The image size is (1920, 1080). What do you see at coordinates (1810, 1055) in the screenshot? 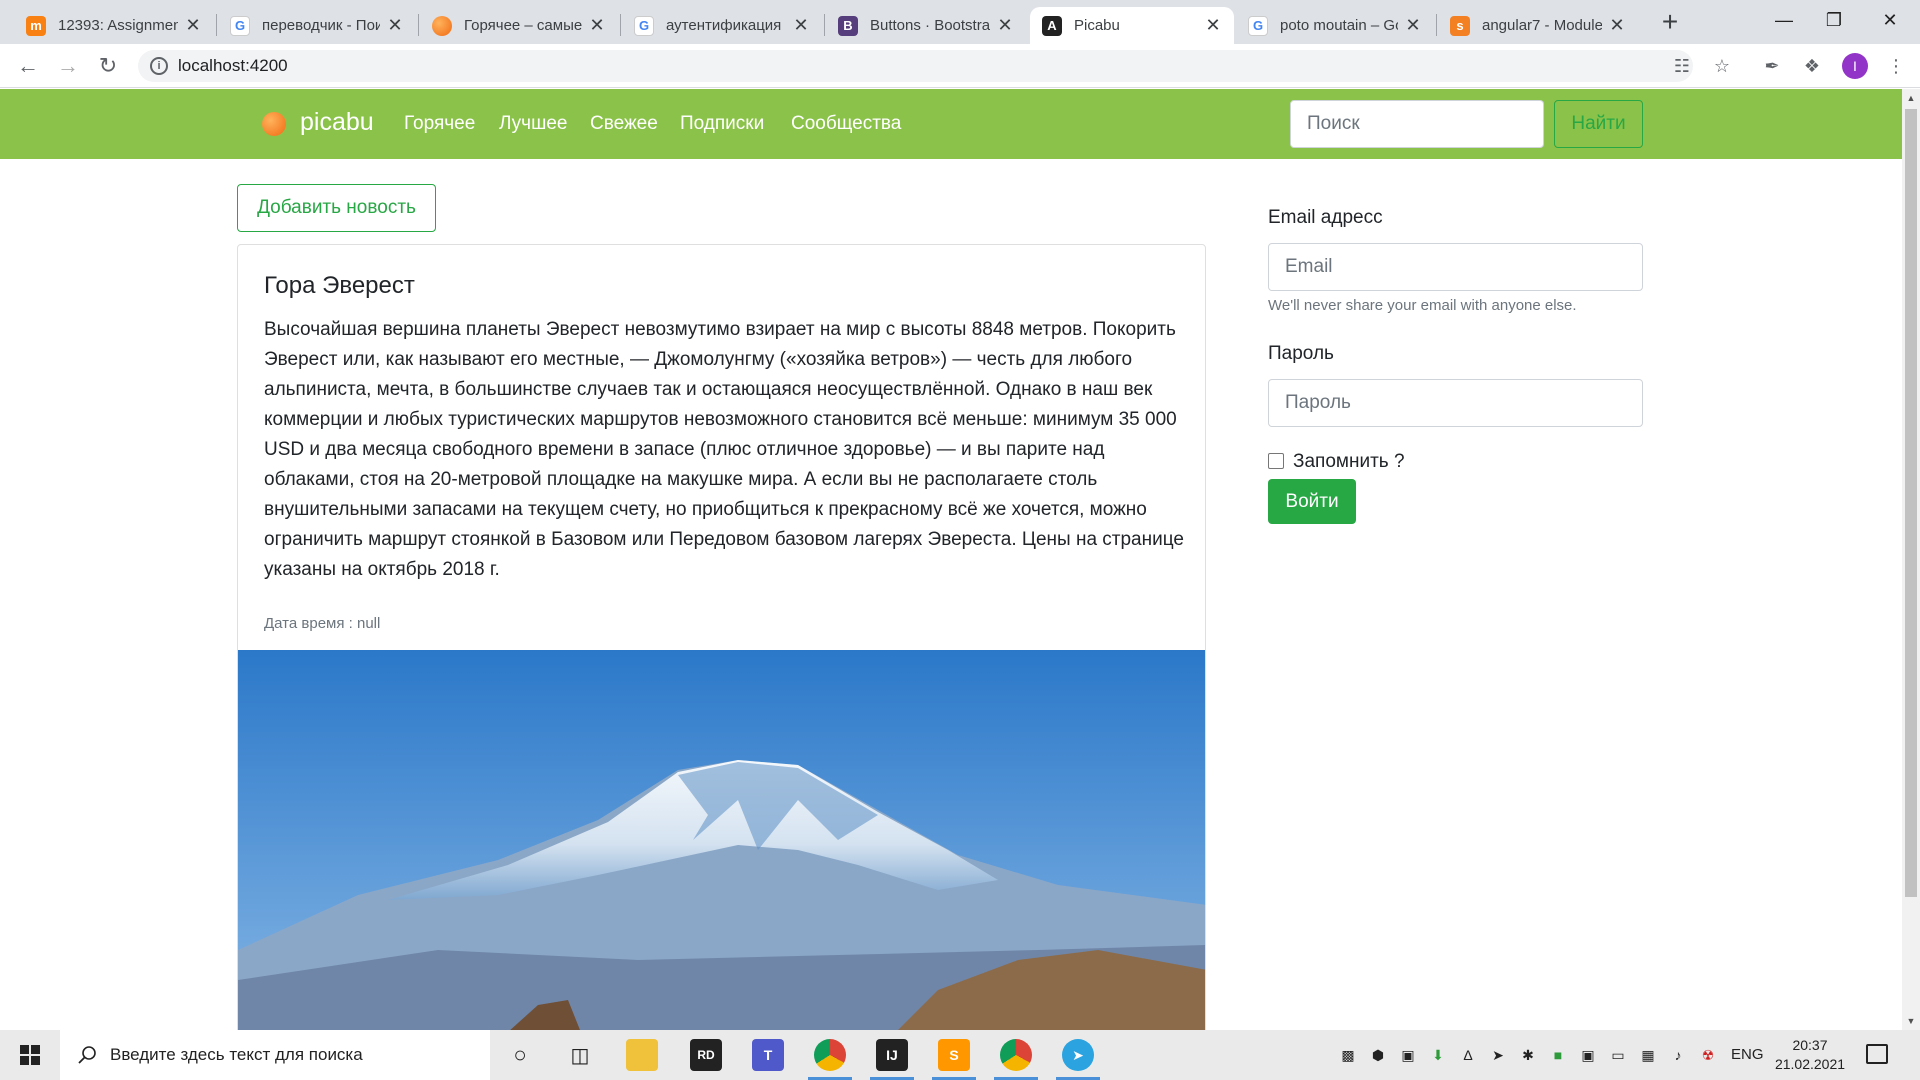
I see `taskbar-clock: 20:37 21.02.2021` at bounding box center [1810, 1055].